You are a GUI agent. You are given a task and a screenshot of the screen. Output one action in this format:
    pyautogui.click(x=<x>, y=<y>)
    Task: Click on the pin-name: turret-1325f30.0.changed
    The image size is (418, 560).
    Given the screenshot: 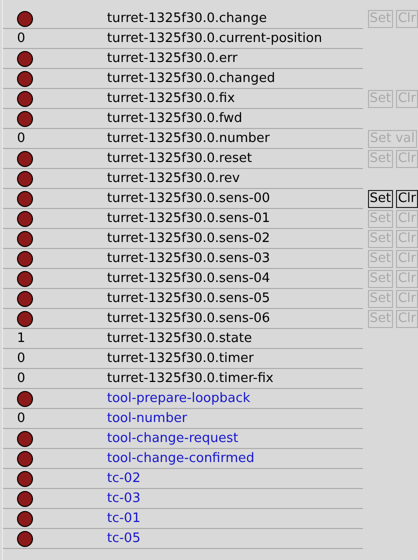 What is the action you would take?
    pyautogui.click(x=191, y=78)
    